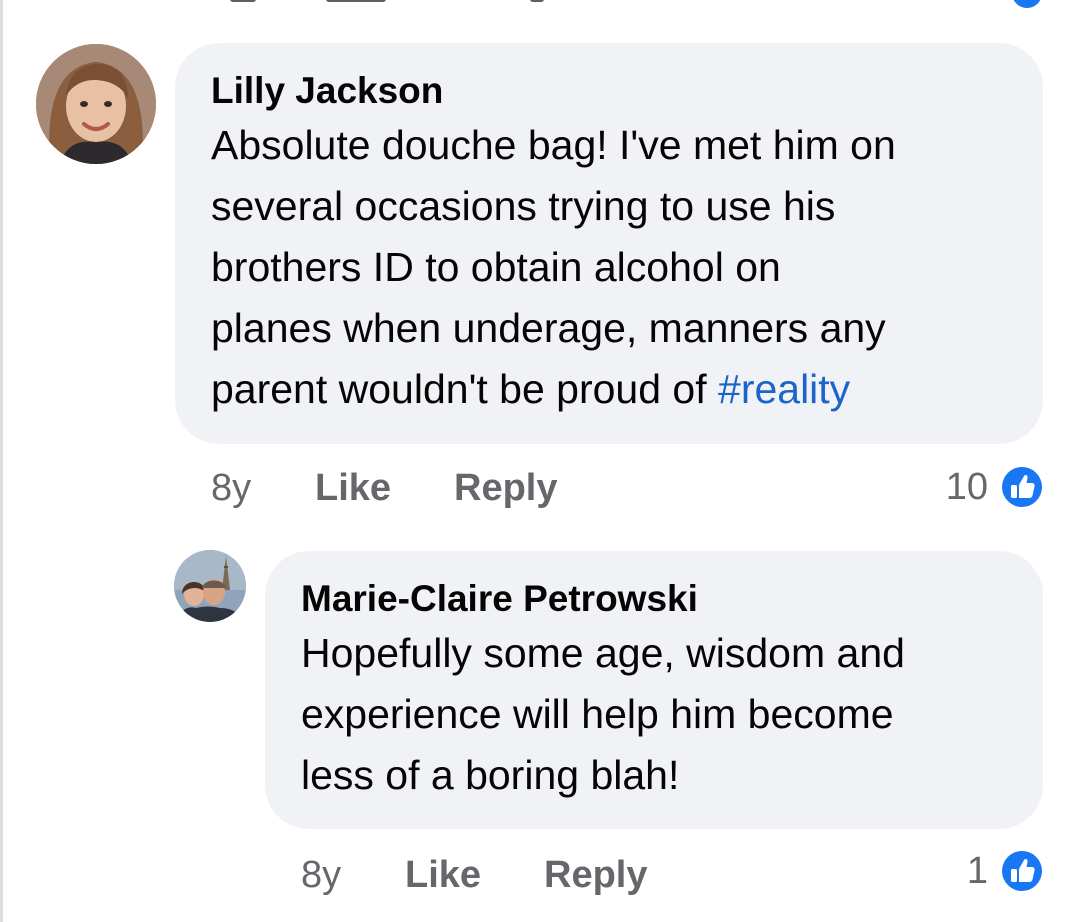 The width and height of the screenshot is (1080, 922). Describe the element at coordinates (595, 875) in the screenshot. I see `reply-reply-button: Reply` at that location.